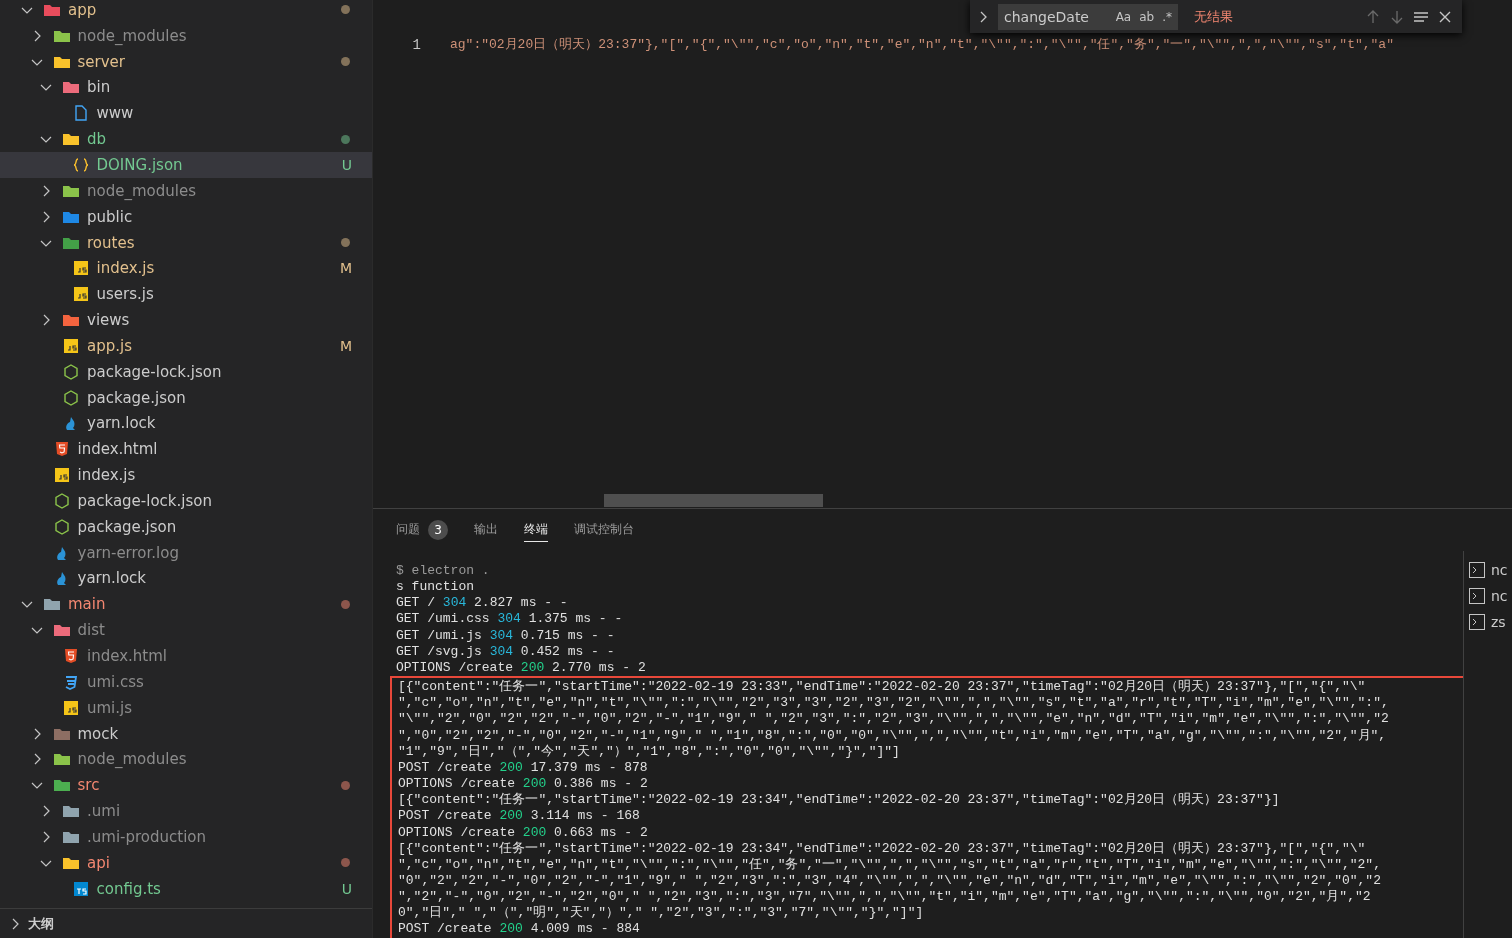  What do you see at coordinates (510, 619) in the screenshot?
I see `terminal-line: GET /umi.css 304 1.375 ms - -` at bounding box center [510, 619].